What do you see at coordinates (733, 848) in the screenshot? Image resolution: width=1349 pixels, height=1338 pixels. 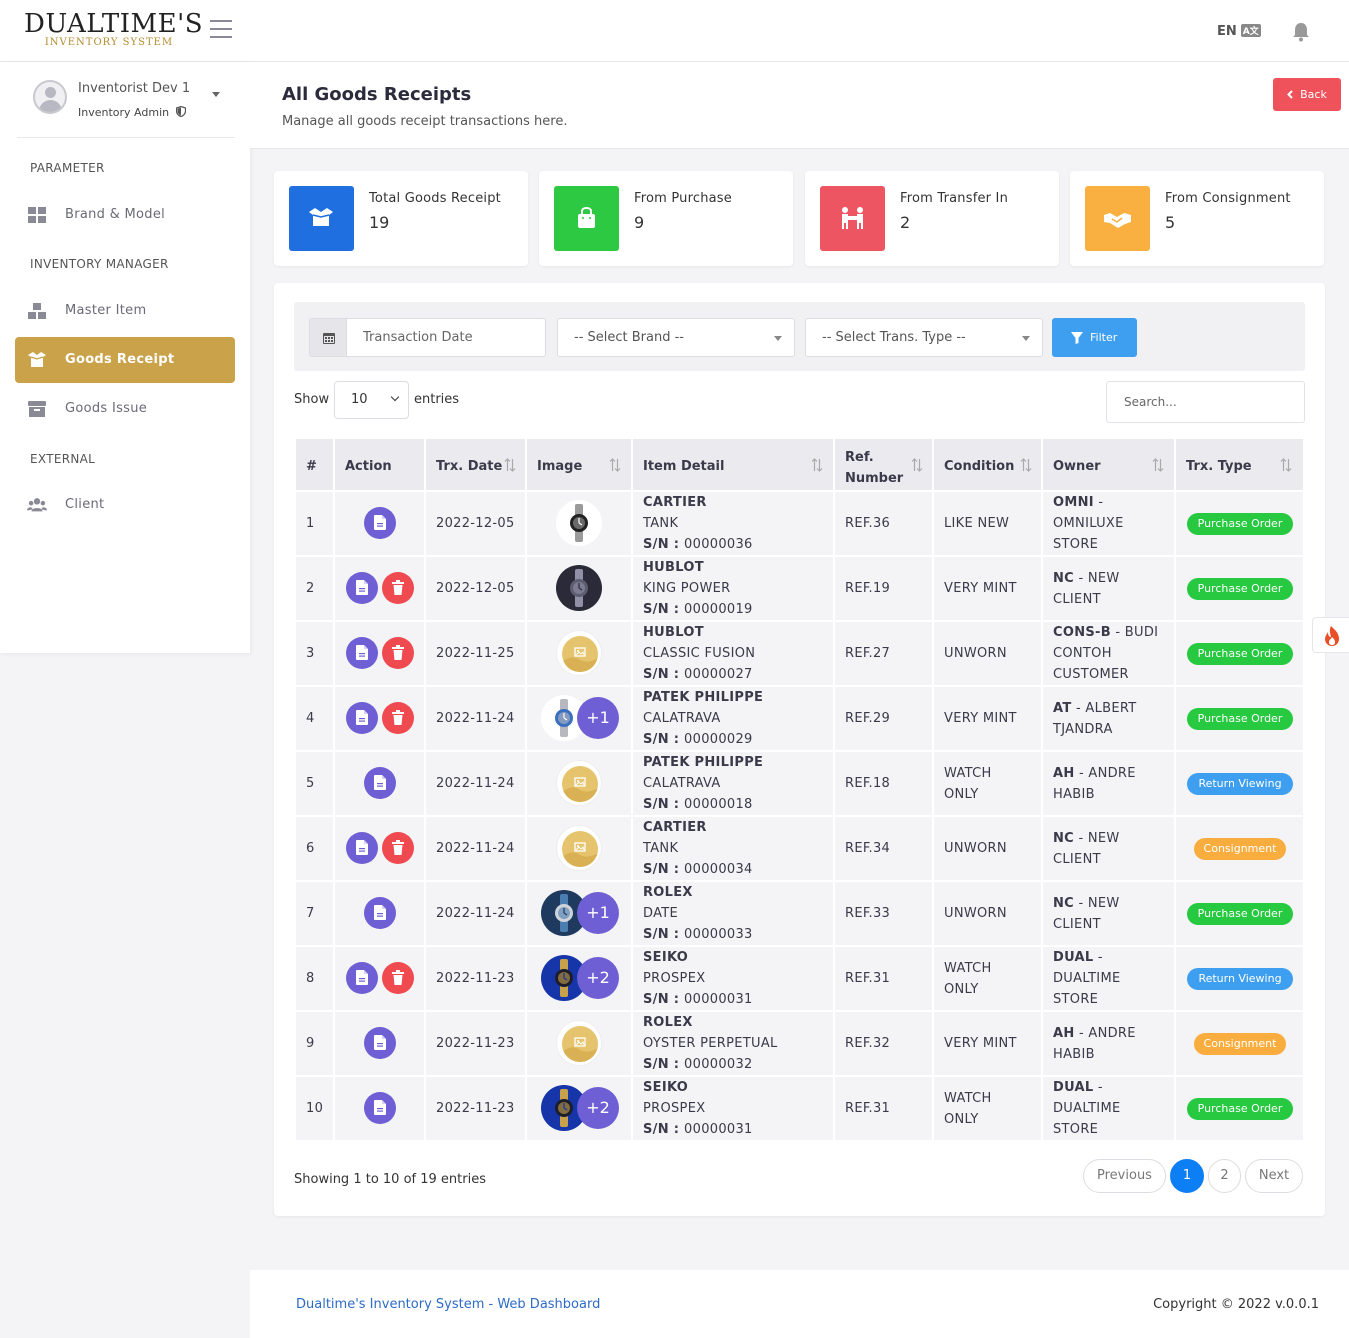 I see `cell-item-detail: CARTIER TANK S/N : 00000034` at bounding box center [733, 848].